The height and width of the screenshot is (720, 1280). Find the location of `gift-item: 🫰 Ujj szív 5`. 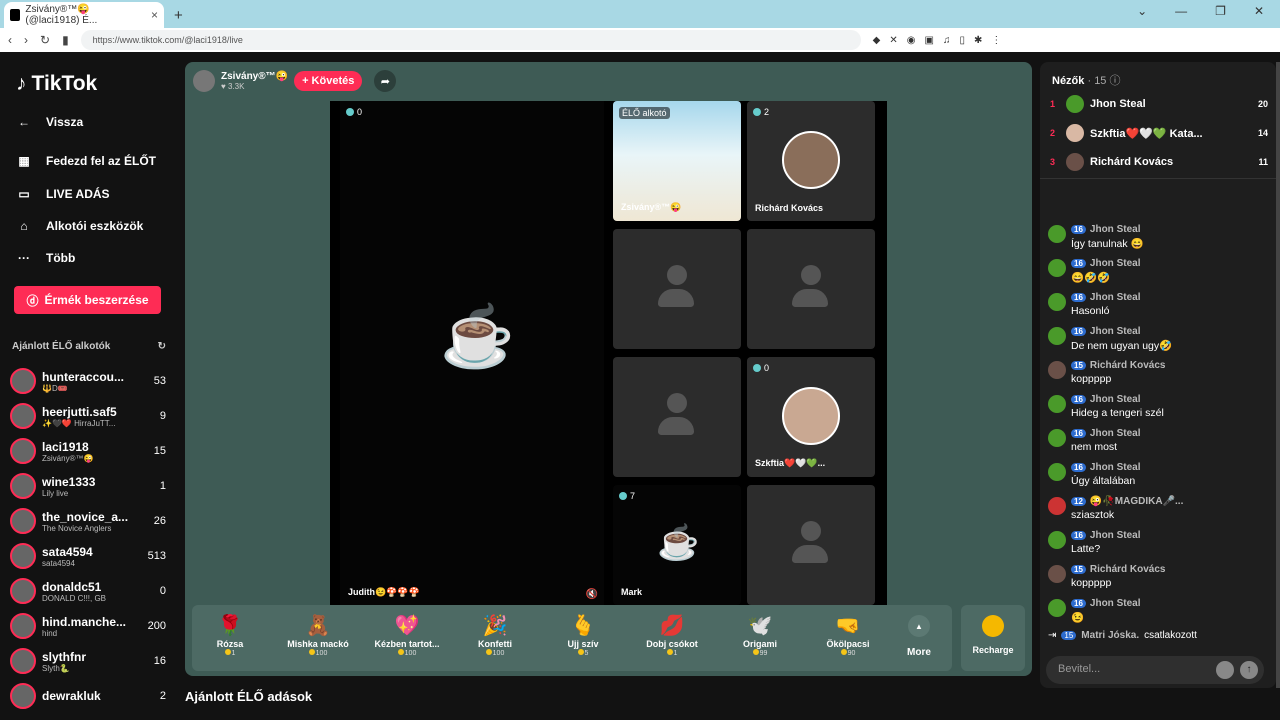

gift-item: 🫰 Ujj szív 5 is located at coordinates (583, 635).